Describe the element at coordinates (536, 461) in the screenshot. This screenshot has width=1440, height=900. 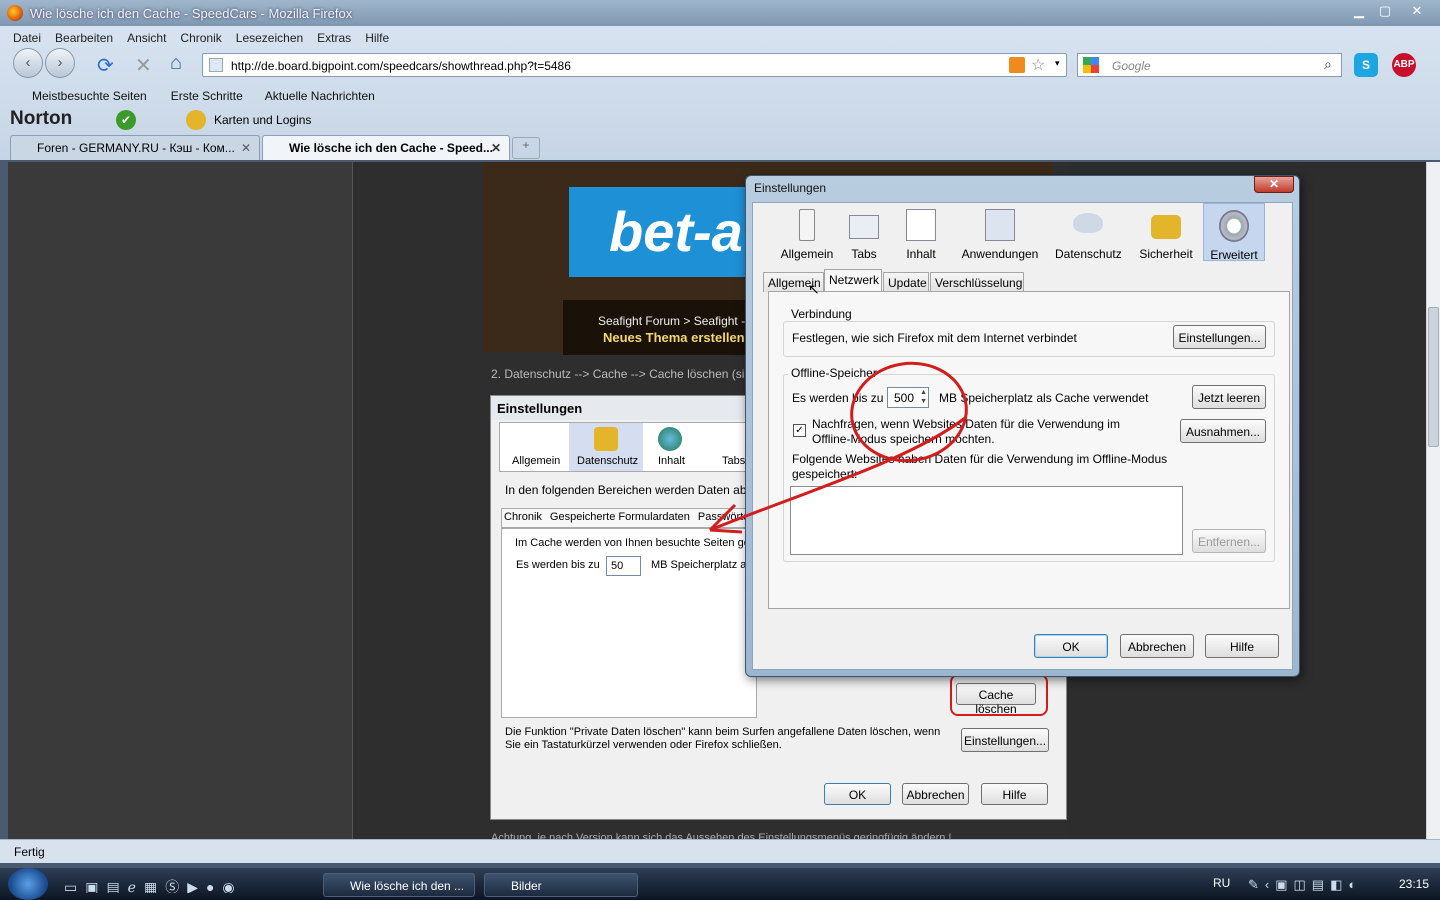
I see `old-pane-allgemein: Allgemein` at that location.